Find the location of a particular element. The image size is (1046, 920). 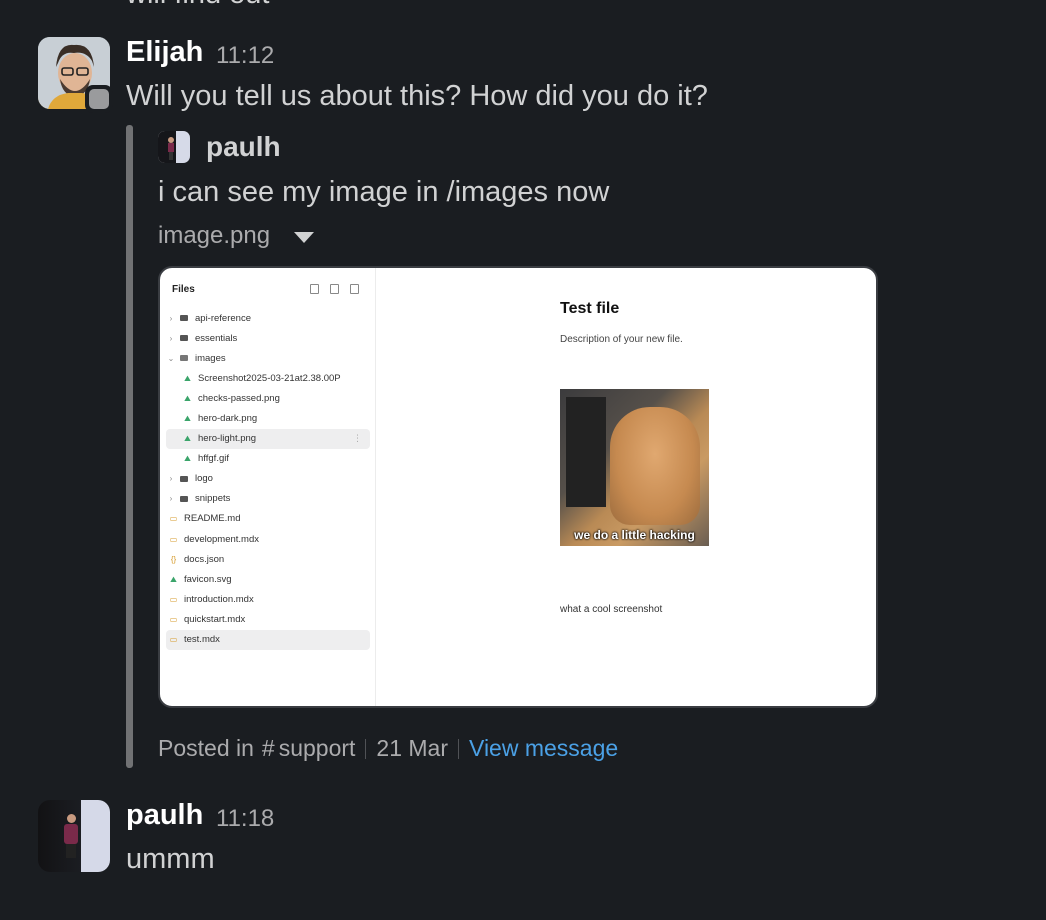

cat-meme-image: we do a little hacking is located at coordinates (634, 467).